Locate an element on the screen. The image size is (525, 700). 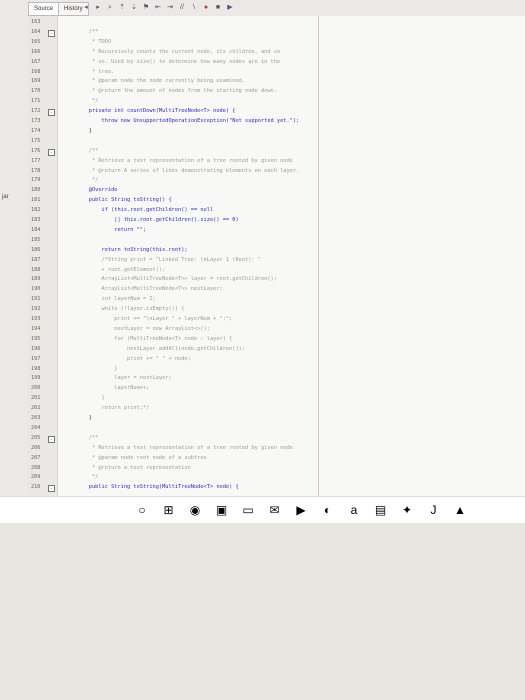
code-line: print += " " + node; is located at coordinates (133, 359).